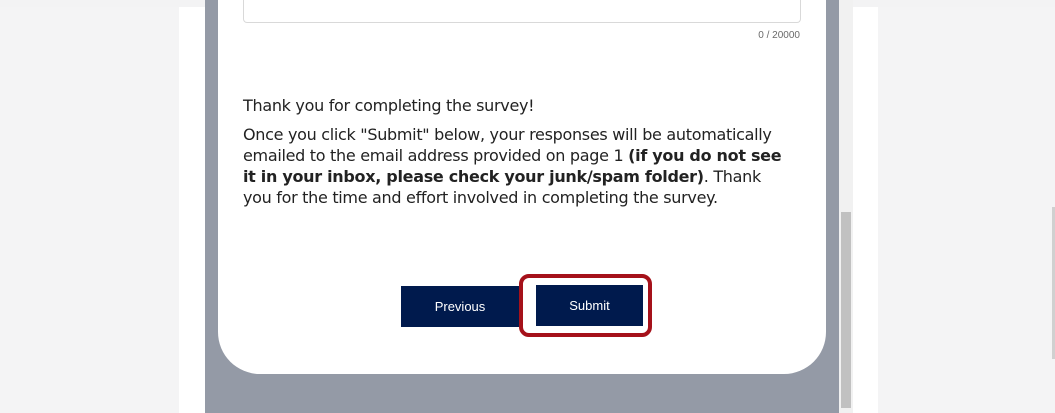  Describe the element at coordinates (522, 11) in the screenshot. I see `response-textarea` at that location.